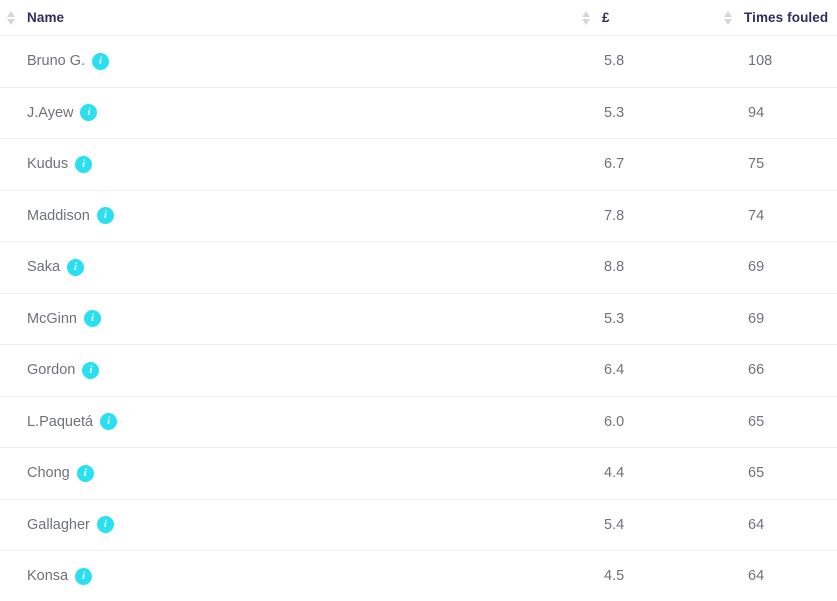 The image size is (837, 601). I want to click on table-row: Chong i 4.4 65, so click(418, 474).